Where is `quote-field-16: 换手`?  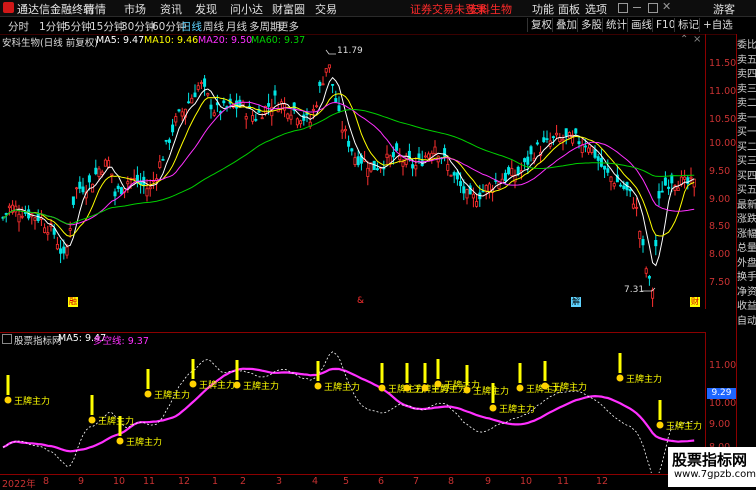
quote-field-16: 换手 is located at coordinates (746, 275).